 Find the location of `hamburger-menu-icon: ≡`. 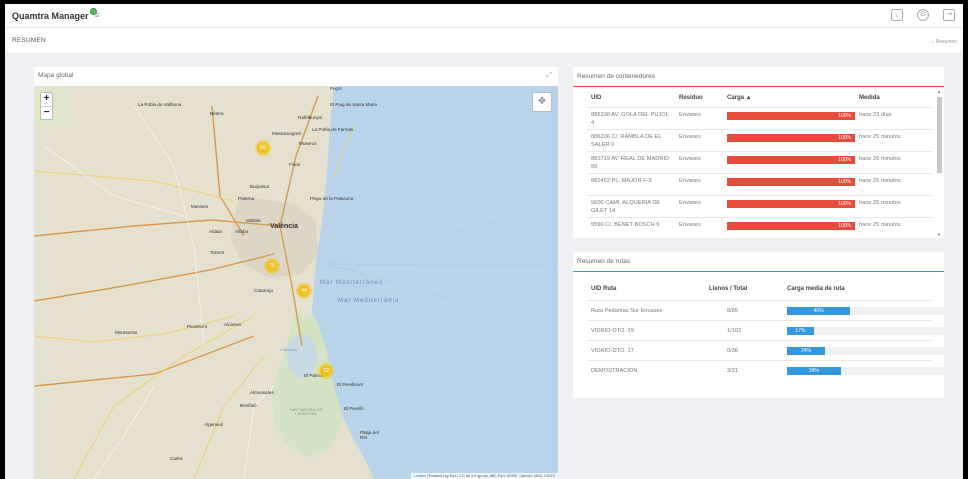

hamburger-menu-icon: ≡ is located at coordinates (97, 15).